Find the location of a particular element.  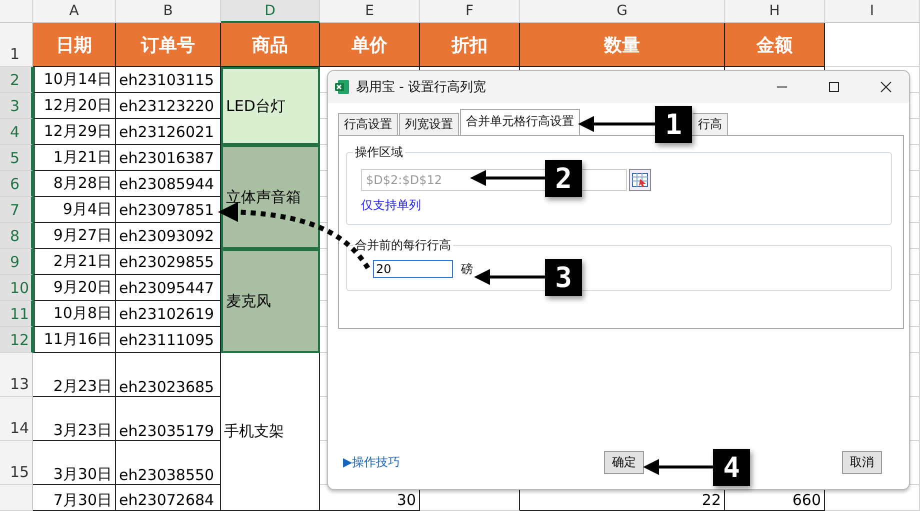

row-header: 3 is located at coordinates (16, 106).